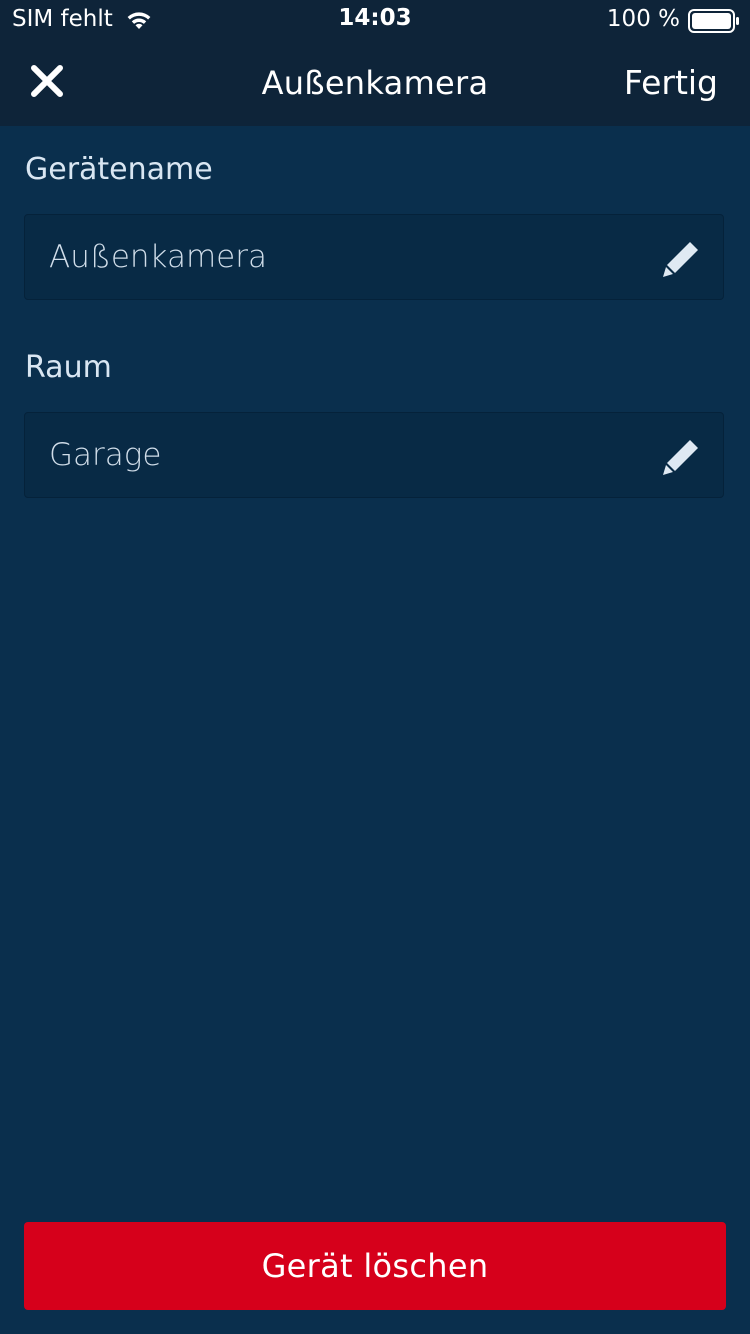 This screenshot has width=750, height=1334. Describe the element at coordinates (105, 455) in the screenshot. I see `room-value: Garage` at that location.